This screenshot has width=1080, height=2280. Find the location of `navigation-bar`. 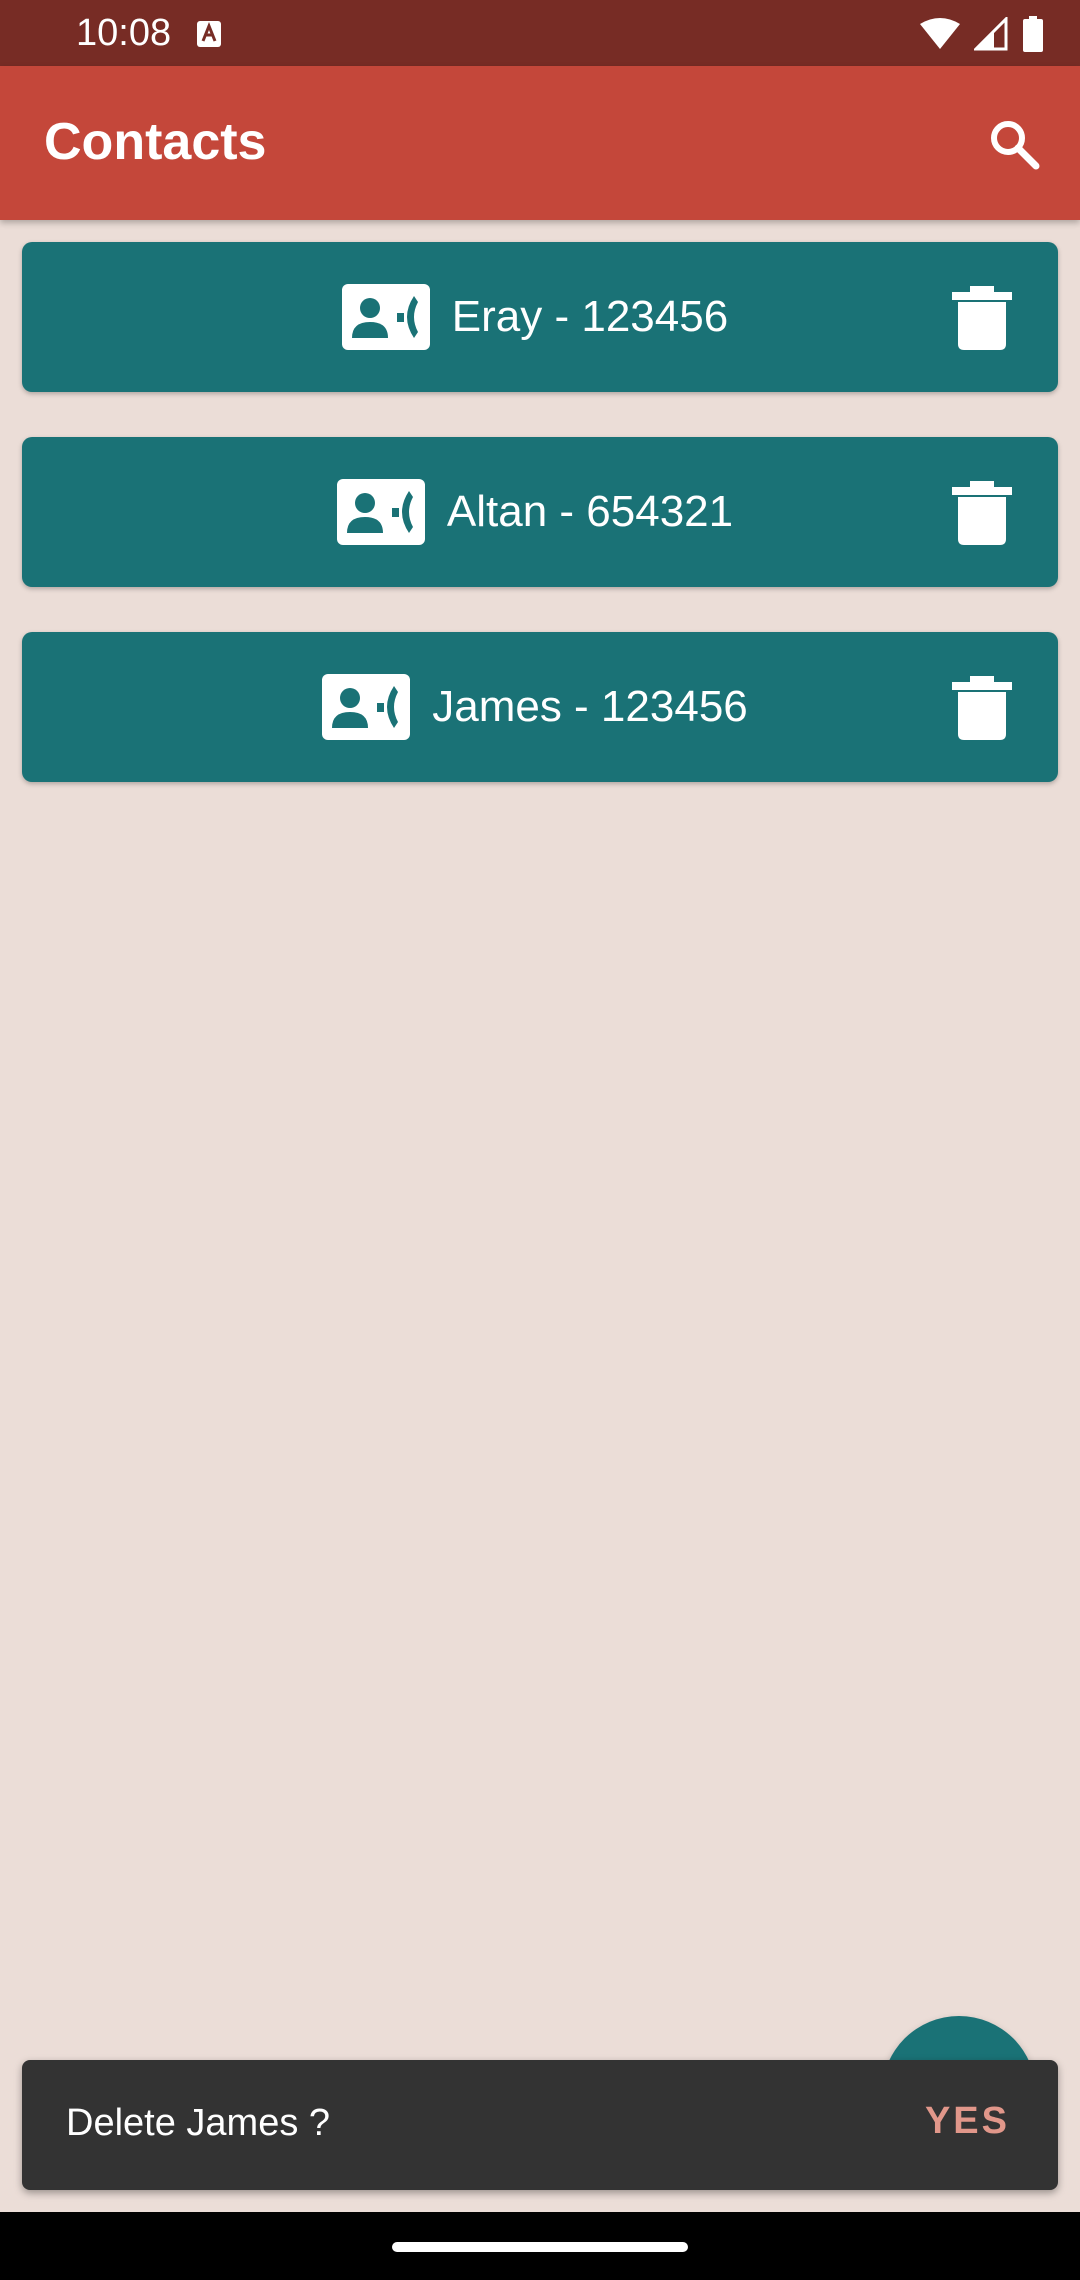

navigation-bar is located at coordinates (540, 2246).